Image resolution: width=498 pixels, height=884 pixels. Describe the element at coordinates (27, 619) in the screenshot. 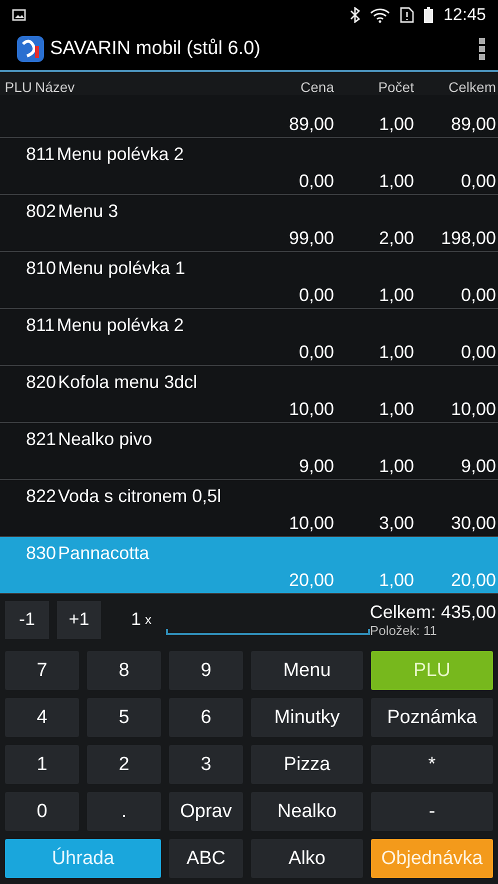

I see `decrement-button: -1` at that location.